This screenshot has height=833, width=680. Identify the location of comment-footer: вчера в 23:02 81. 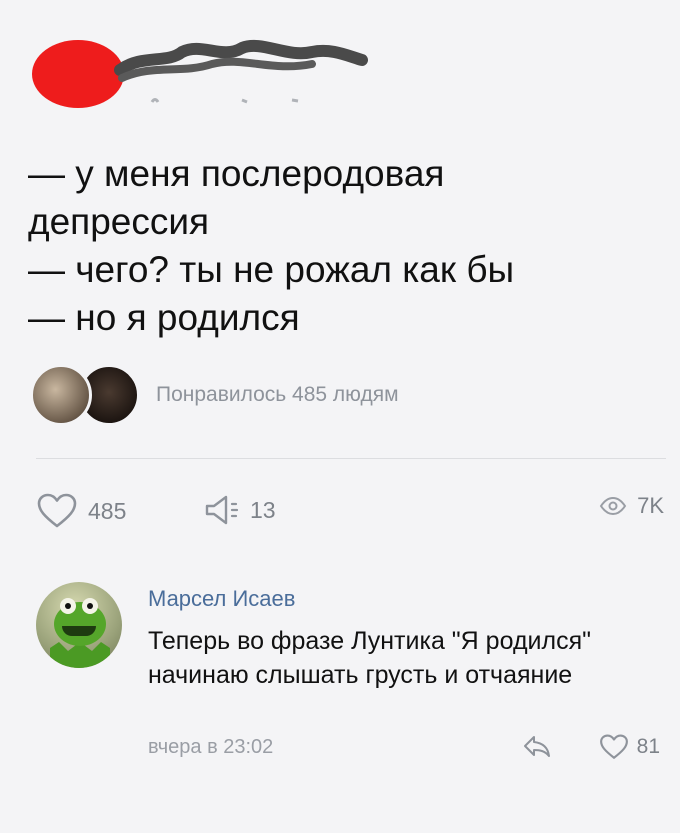
(404, 750).